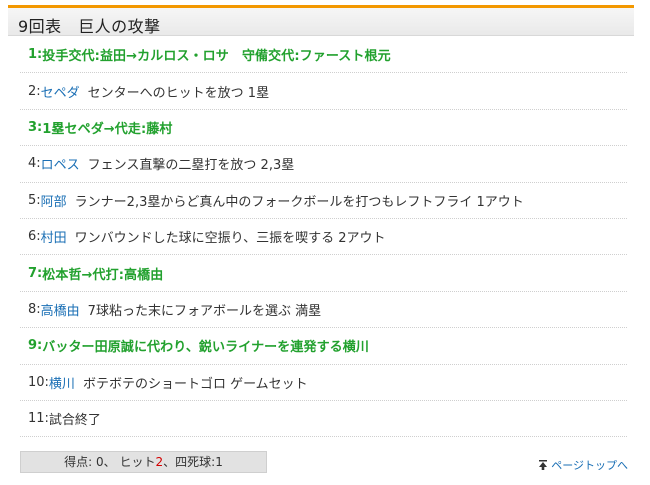 This screenshot has height=485, width=650. Describe the element at coordinates (78, 462) in the screenshot. I see `runs-label: 得点:` at that location.